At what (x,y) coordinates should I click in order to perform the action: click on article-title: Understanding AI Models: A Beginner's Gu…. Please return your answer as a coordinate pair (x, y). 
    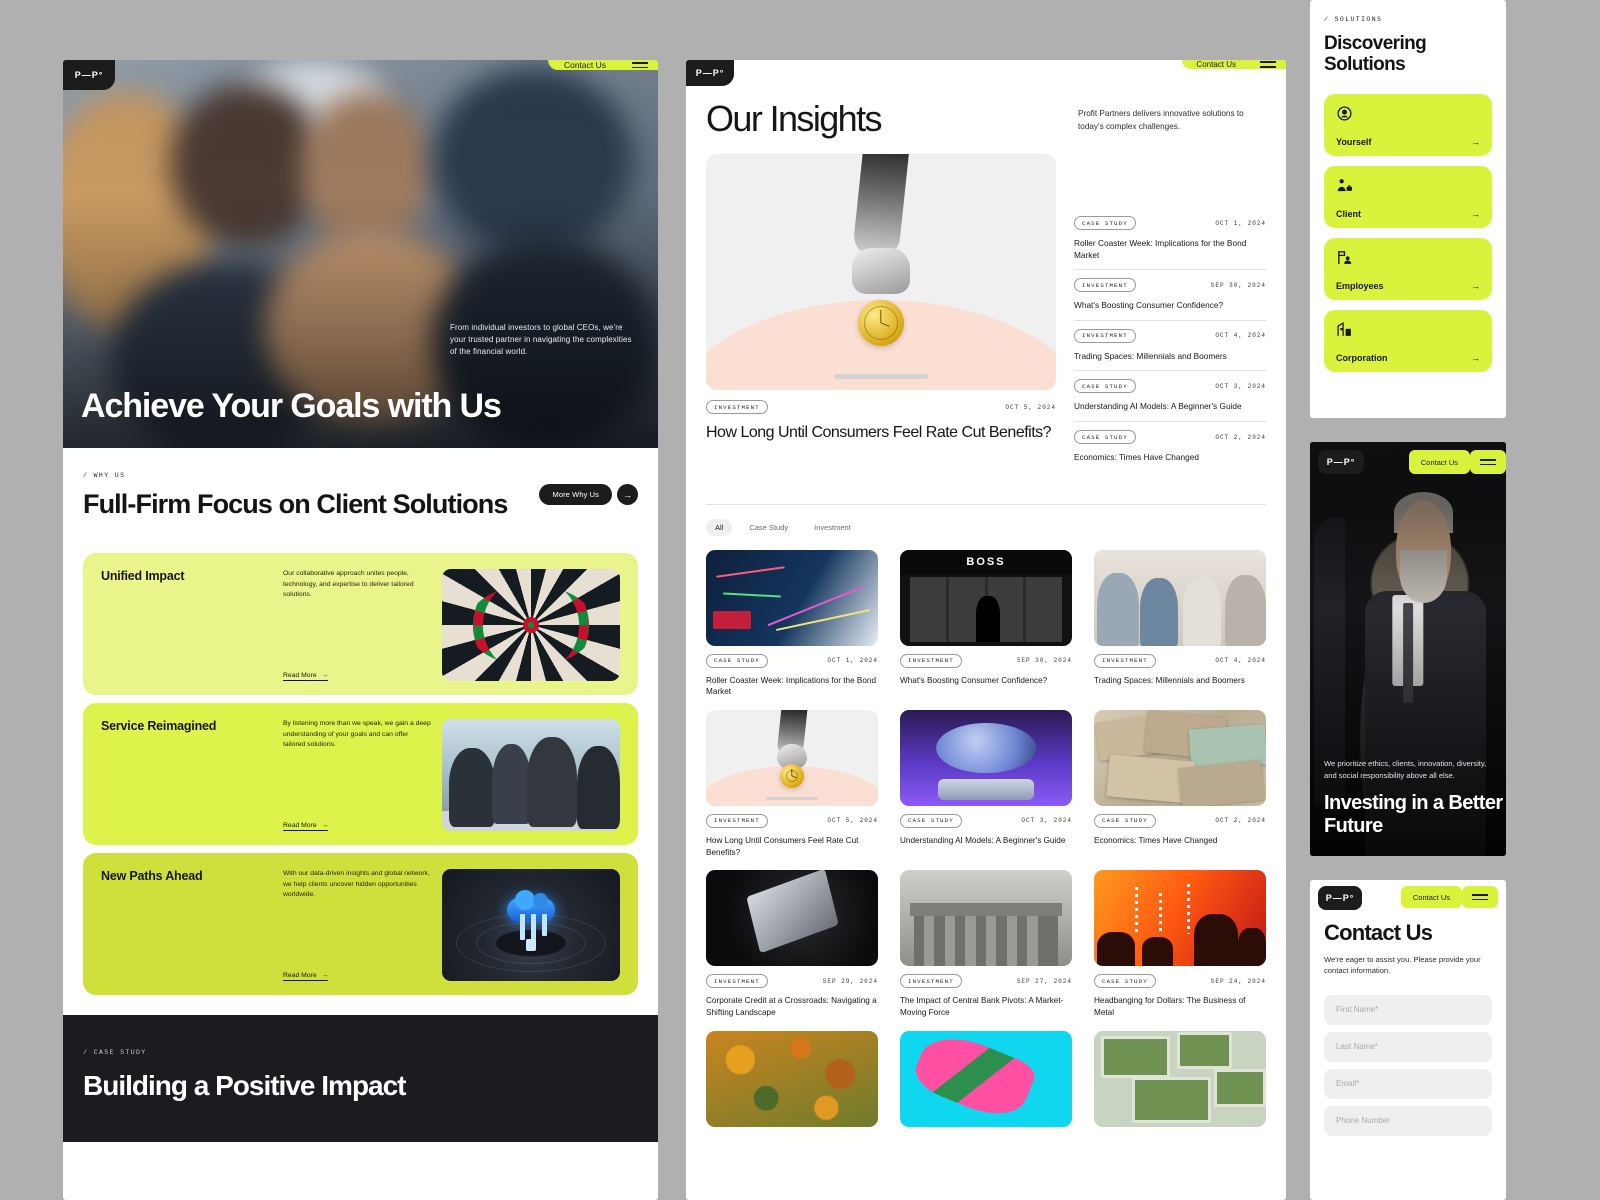
    Looking at the image, I should click on (983, 840).